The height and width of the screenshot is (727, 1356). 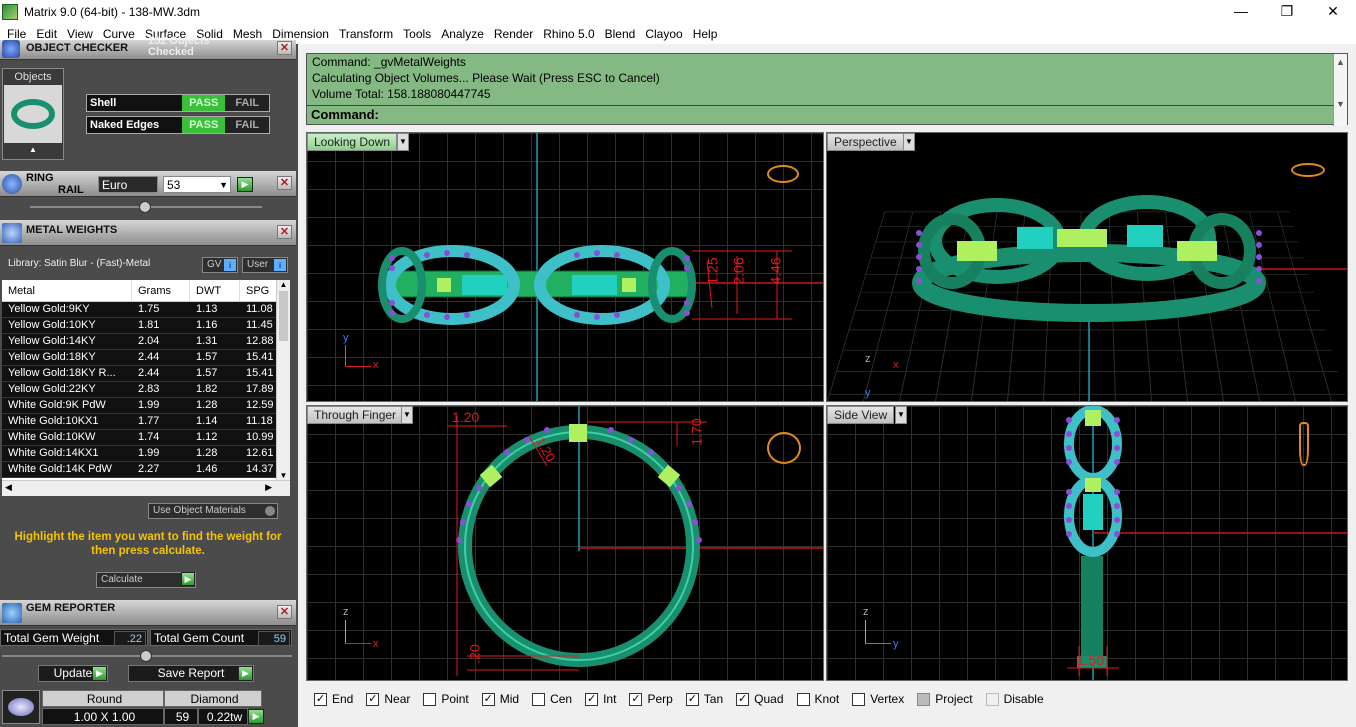 I want to click on calculate-button: Calculate ▶, so click(x=146, y=580).